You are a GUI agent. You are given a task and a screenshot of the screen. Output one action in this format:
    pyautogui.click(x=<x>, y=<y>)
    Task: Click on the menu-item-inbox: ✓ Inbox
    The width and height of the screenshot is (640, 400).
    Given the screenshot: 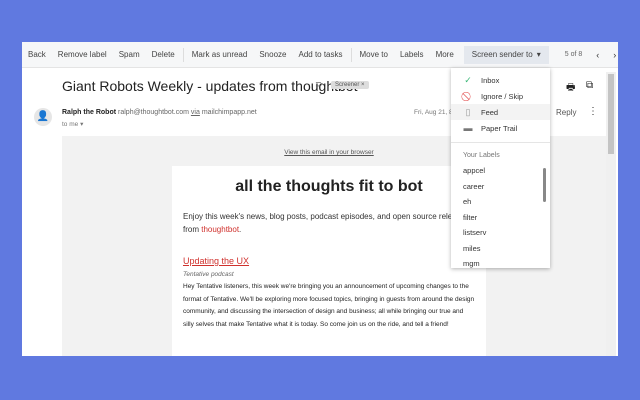 What is the action you would take?
    pyautogui.click(x=500, y=80)
    